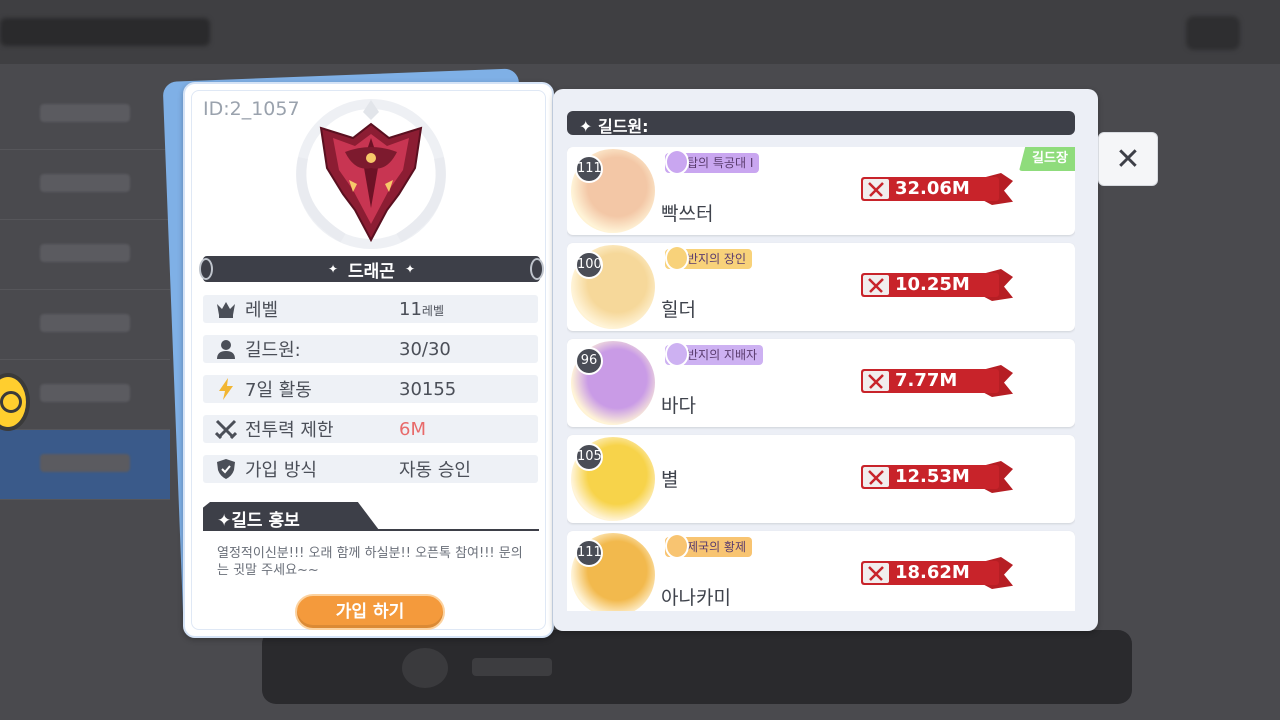 The image size is (1280, 720). Describe the element at coordinates (670, 480) in the screenshot. I see `member-name: 별` at that location.